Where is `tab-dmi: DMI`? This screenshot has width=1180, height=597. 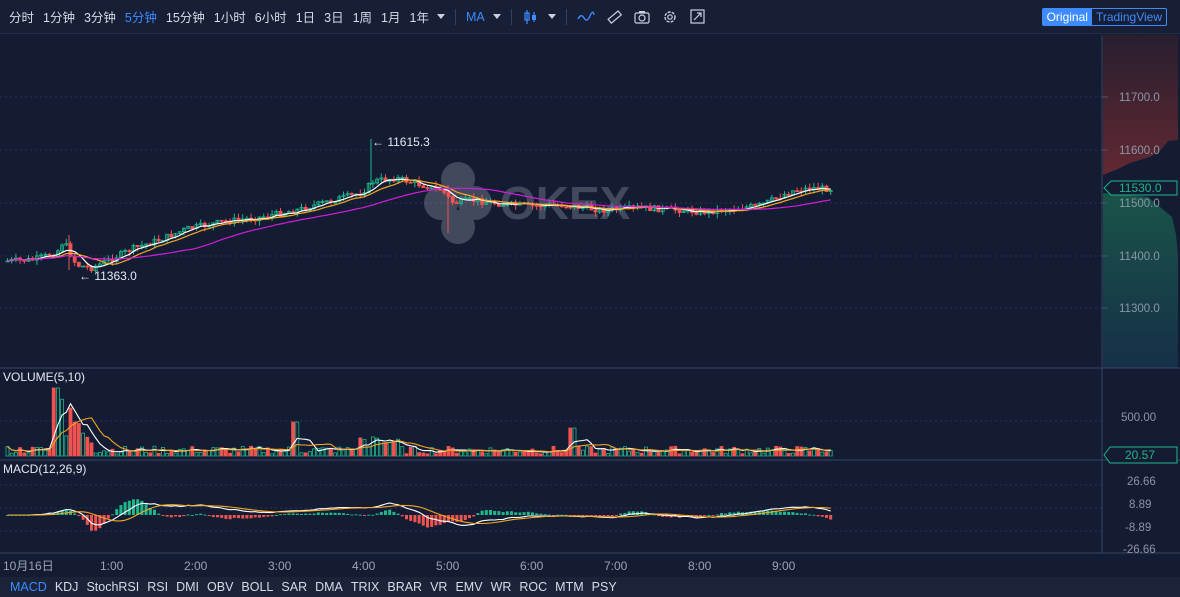
tab-dmi: DMI is located at coordinates (187, 587).